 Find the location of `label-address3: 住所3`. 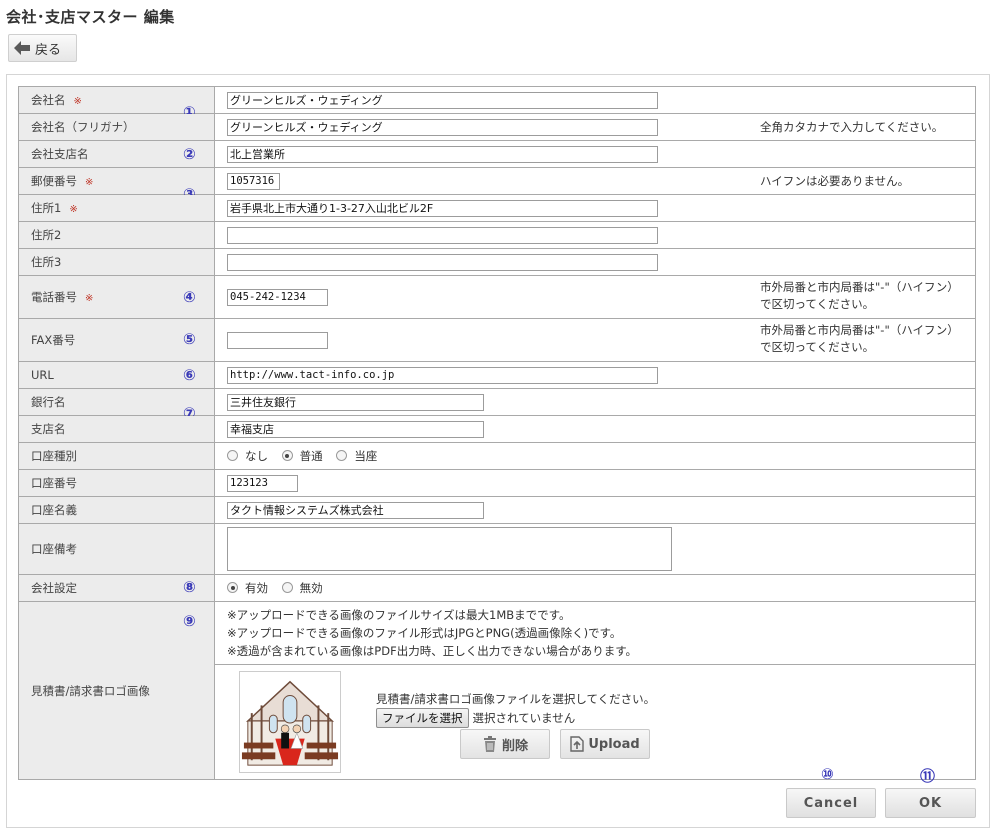

label-address3: 住所3 is located at coordinates (46, 262).